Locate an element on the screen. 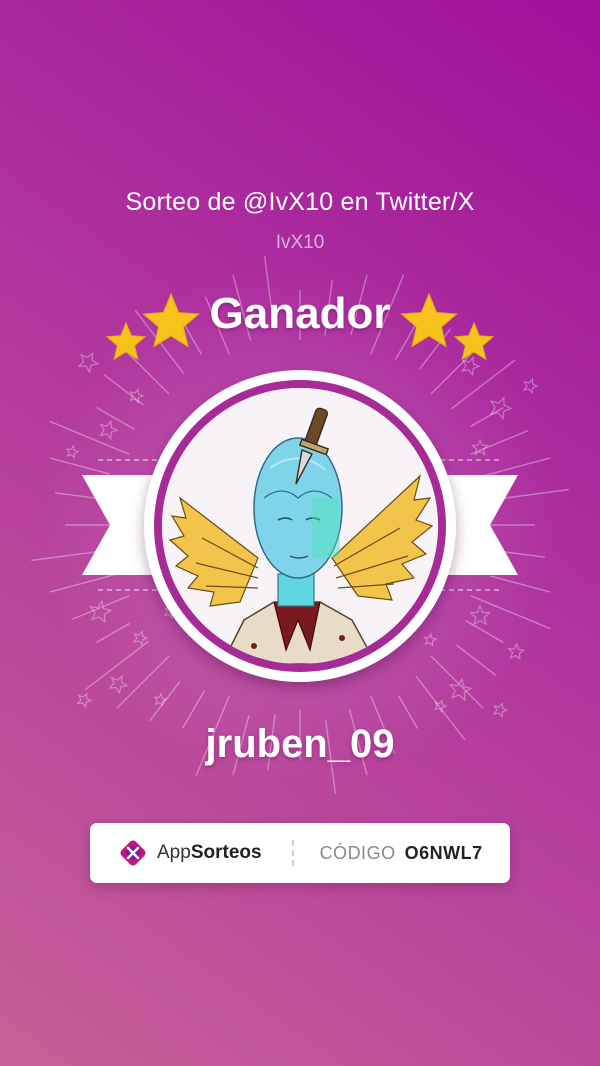  header-title: Sorteo de @IvX10 en Twitter/X is located at coordinates (300, 202).